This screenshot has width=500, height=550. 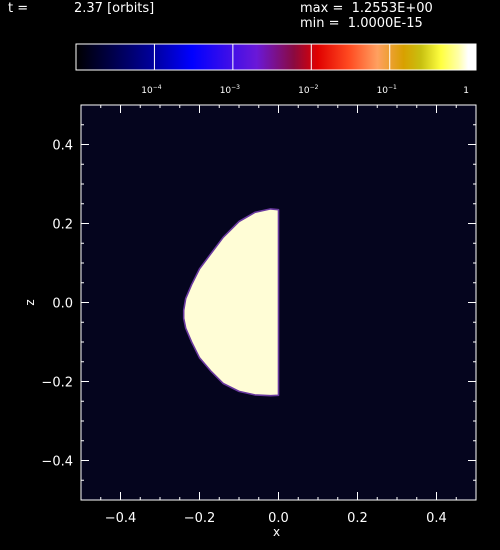 I want to click on colorbar-tick-exponent: −3, so click(x=235, y=87).